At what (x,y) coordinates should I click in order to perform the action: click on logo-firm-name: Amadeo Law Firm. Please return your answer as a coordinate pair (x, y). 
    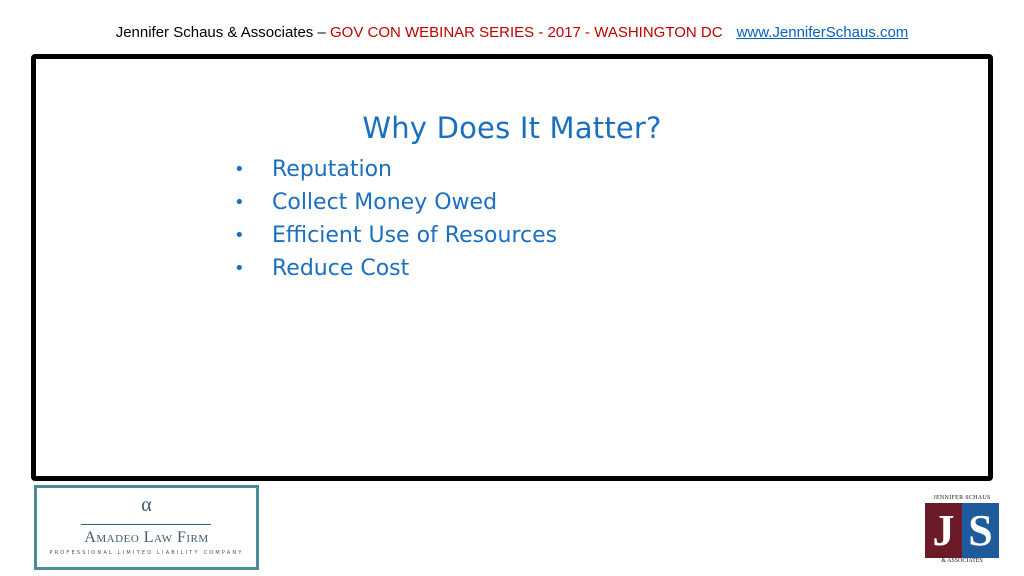
    Looking at the image, I should click on (146, 537).